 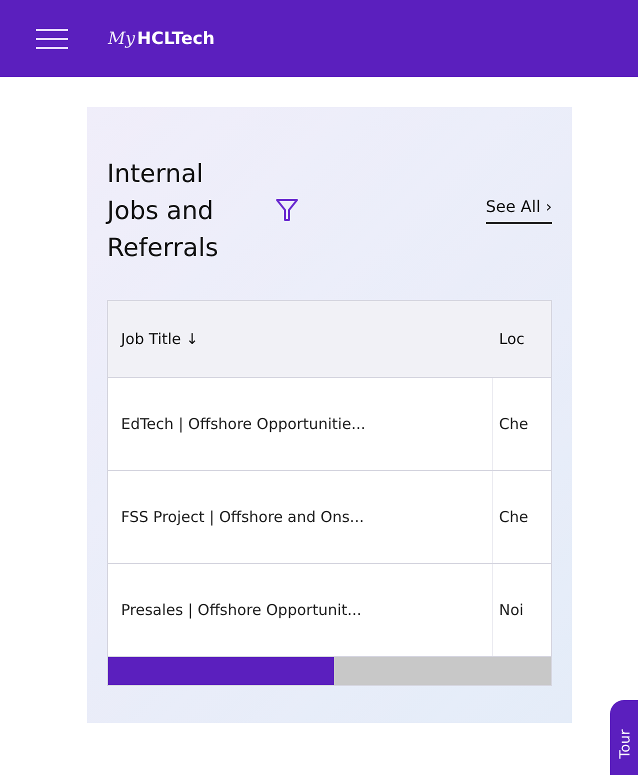 What do you see at coordinates (52, 38) in the screenshot?
I see `menu-icon` at bounding box center [52, 38].